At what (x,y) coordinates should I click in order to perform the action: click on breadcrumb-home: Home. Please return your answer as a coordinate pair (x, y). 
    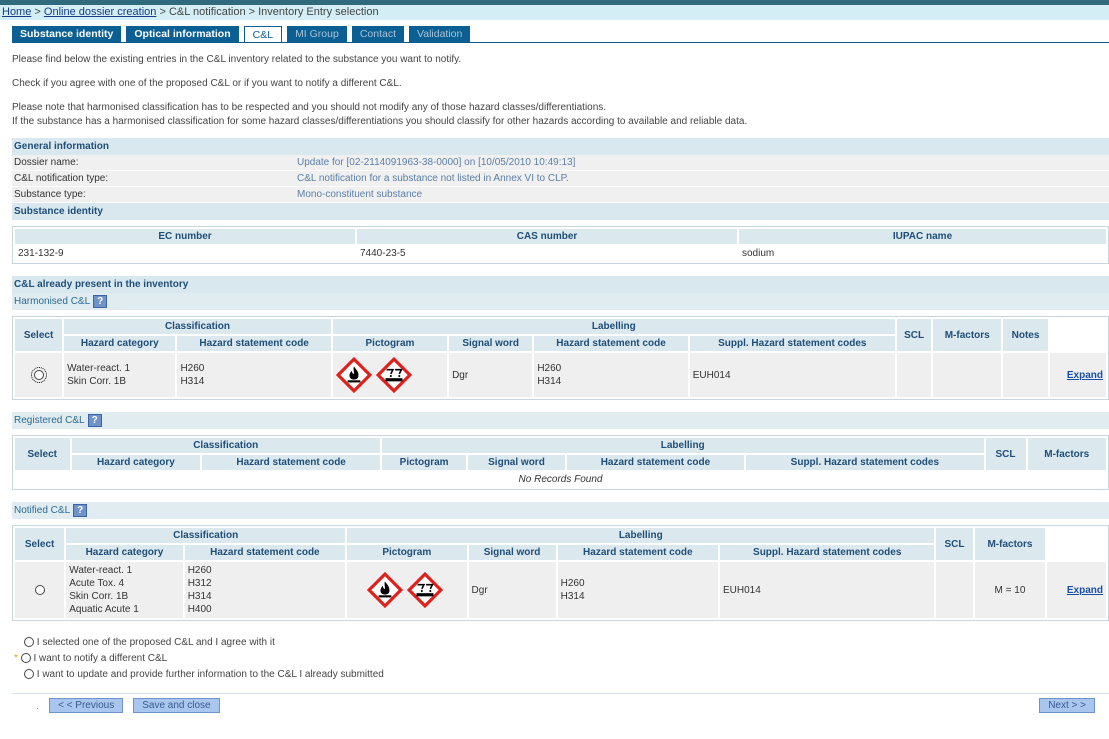
    Looking at the image, I should click on (16, 12).